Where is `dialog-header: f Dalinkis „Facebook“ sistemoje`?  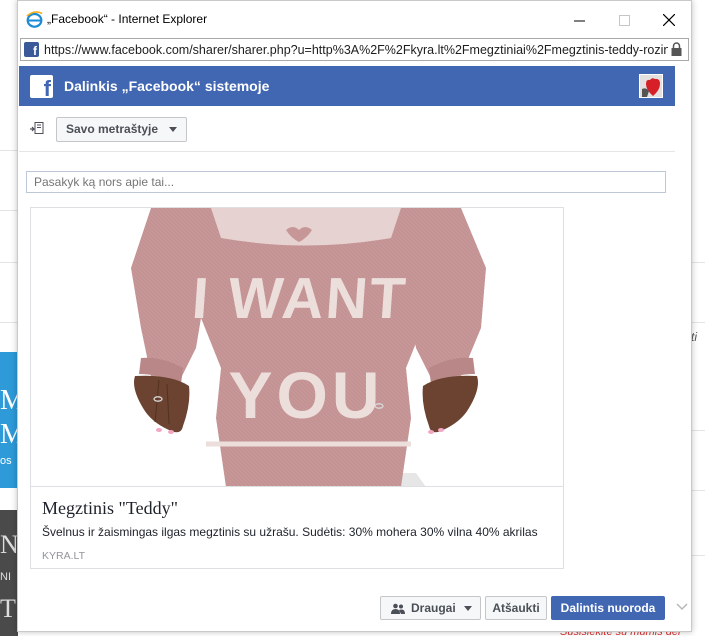
dialog-header: f Dalinkis „Facebook“ sistemoje is located at coordinates (347, 86).